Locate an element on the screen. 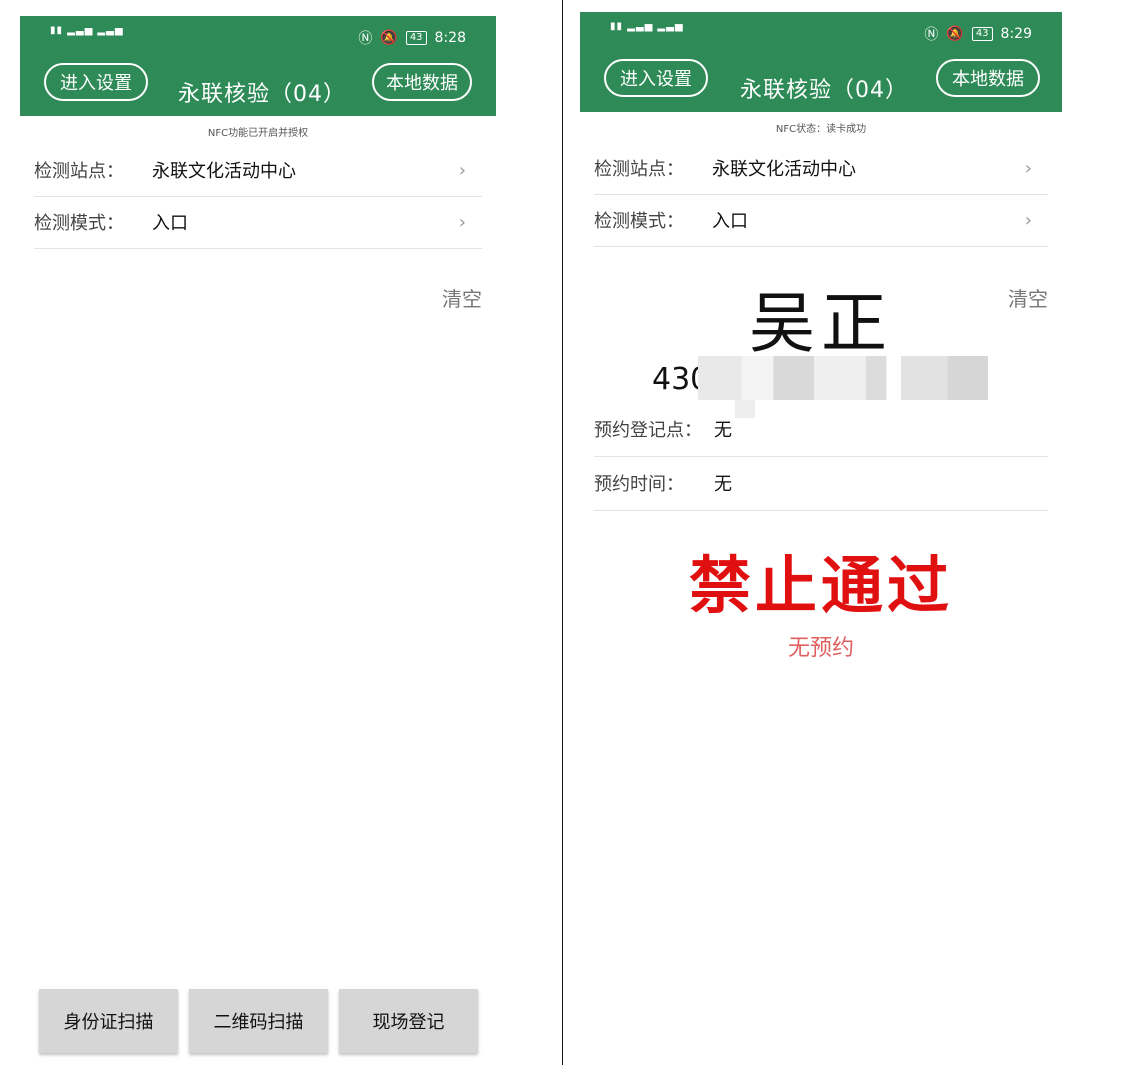 The width and height of the screenshot is (1127, 1065). person-name: 吴正 is located at coordinates (821, 323).